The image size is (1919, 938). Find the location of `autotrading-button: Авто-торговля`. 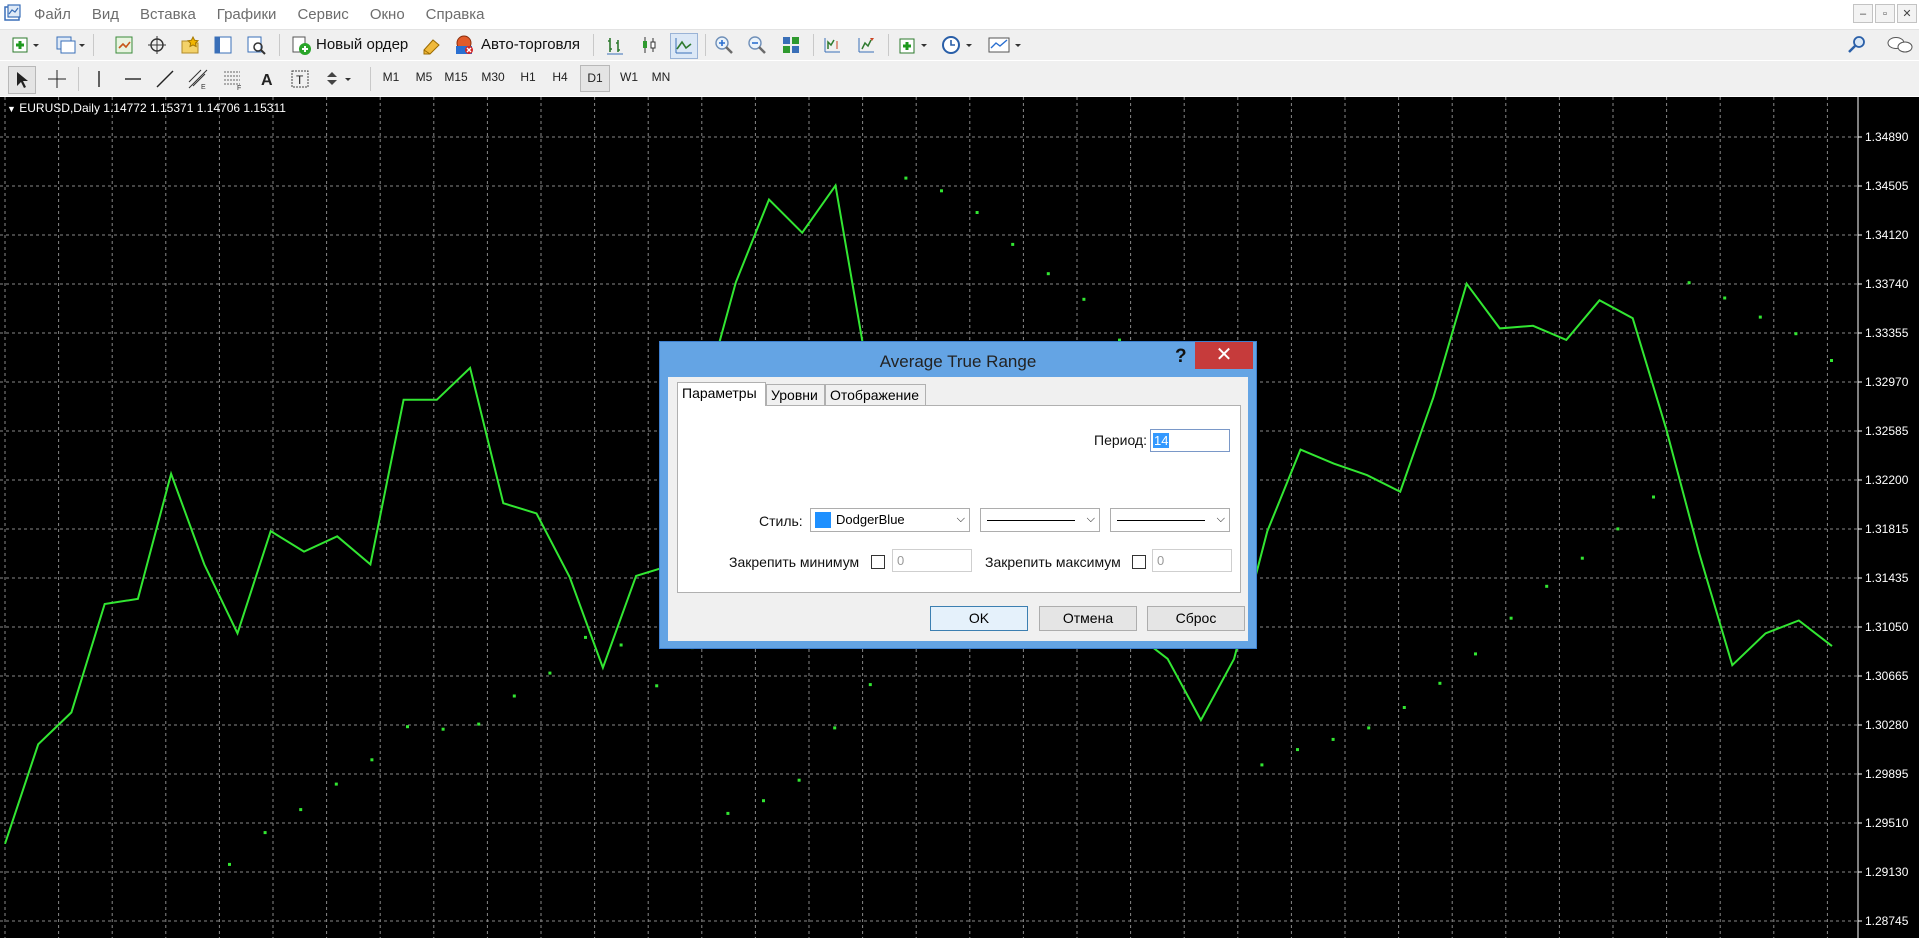

autotrading-button: Авто-торговля is located at coordinates (530, 44).